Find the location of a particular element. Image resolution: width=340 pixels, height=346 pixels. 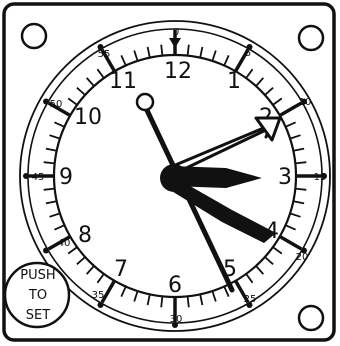

minute-label-10: 10 is located at coordinates (305, 102).